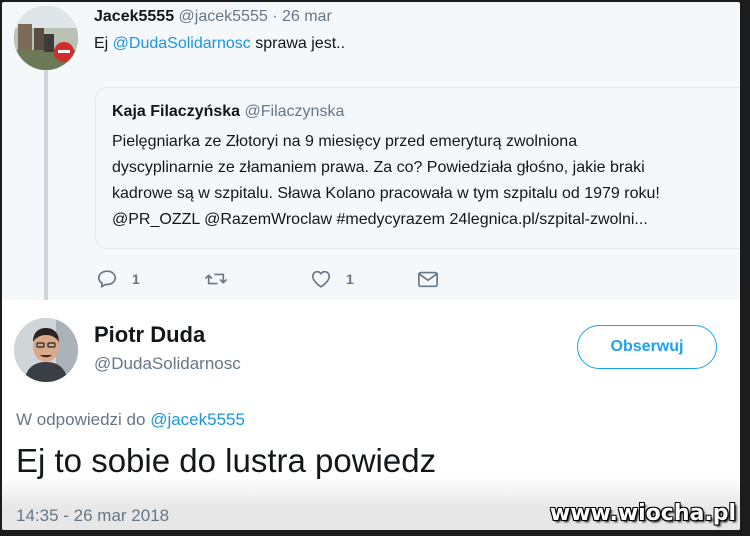 The width and height of the screenshot is (750, 536). Describe the element at coordinates (176, 111) in the screenshot. I see `quoted-author-name: Kaja Filaczyńska` at that location.